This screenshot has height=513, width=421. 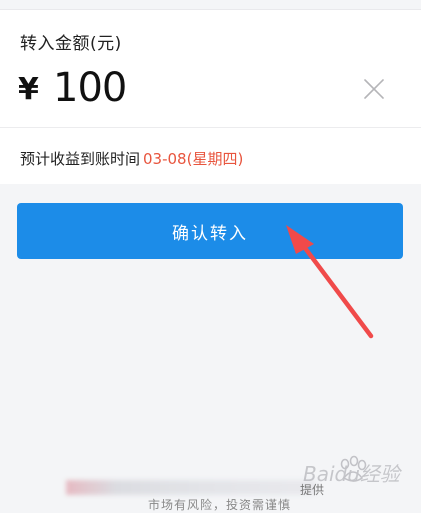 I want to click on amount-value: 100, so click(x=90, y=88).